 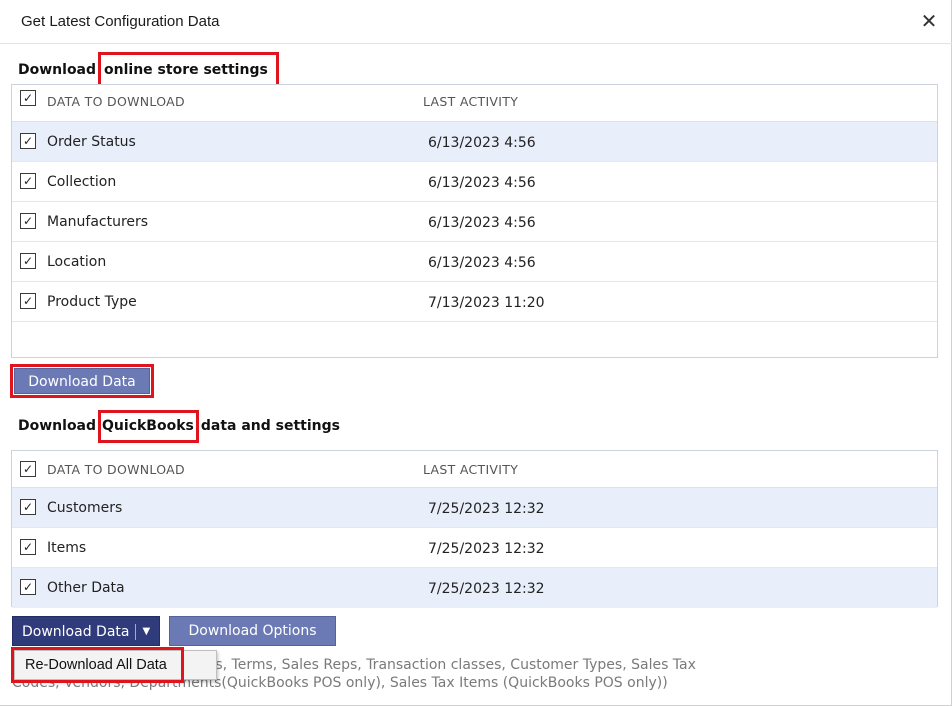 I want to click on highlight-box, so click(x=97, y=665).